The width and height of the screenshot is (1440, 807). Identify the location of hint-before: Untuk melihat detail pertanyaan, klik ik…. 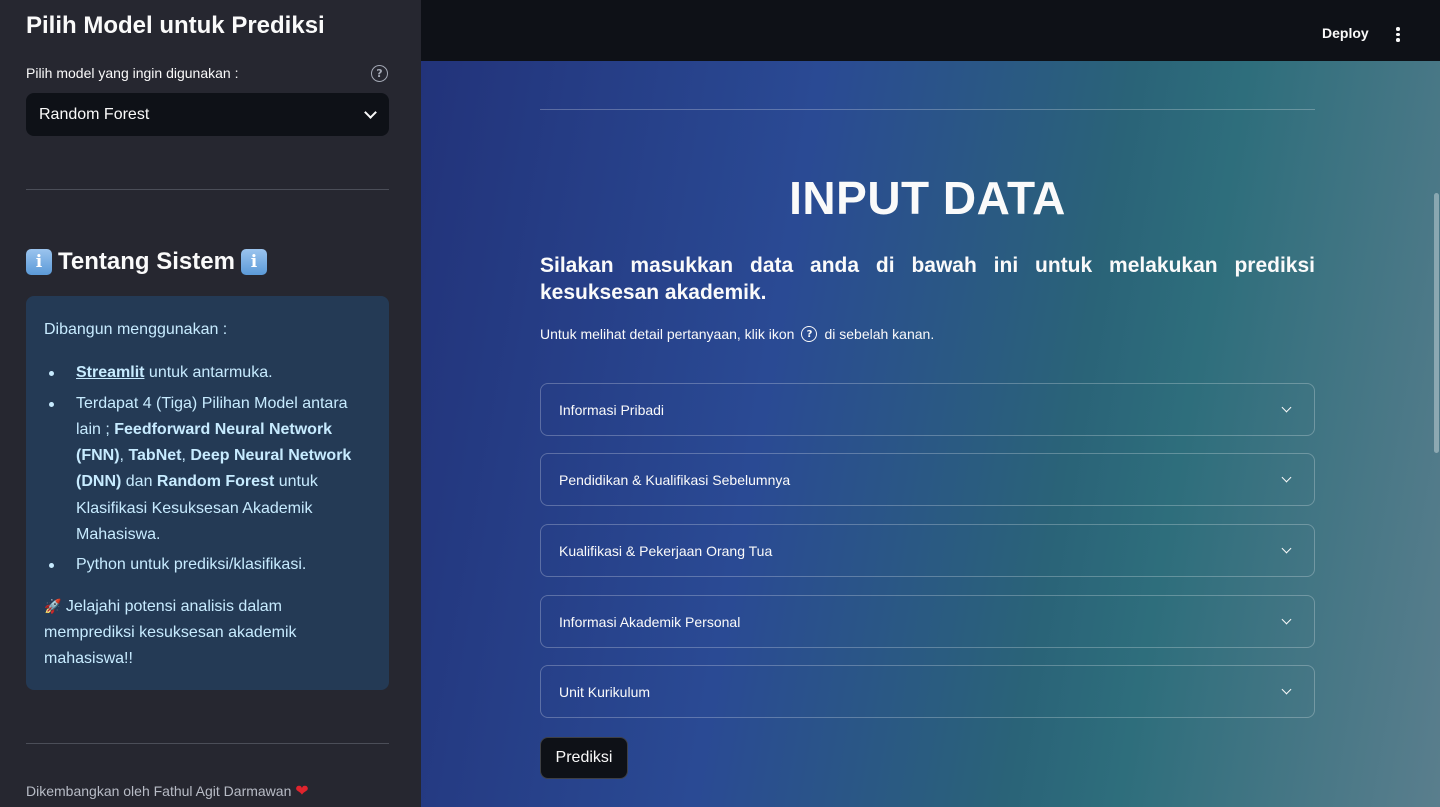
(667, 334).